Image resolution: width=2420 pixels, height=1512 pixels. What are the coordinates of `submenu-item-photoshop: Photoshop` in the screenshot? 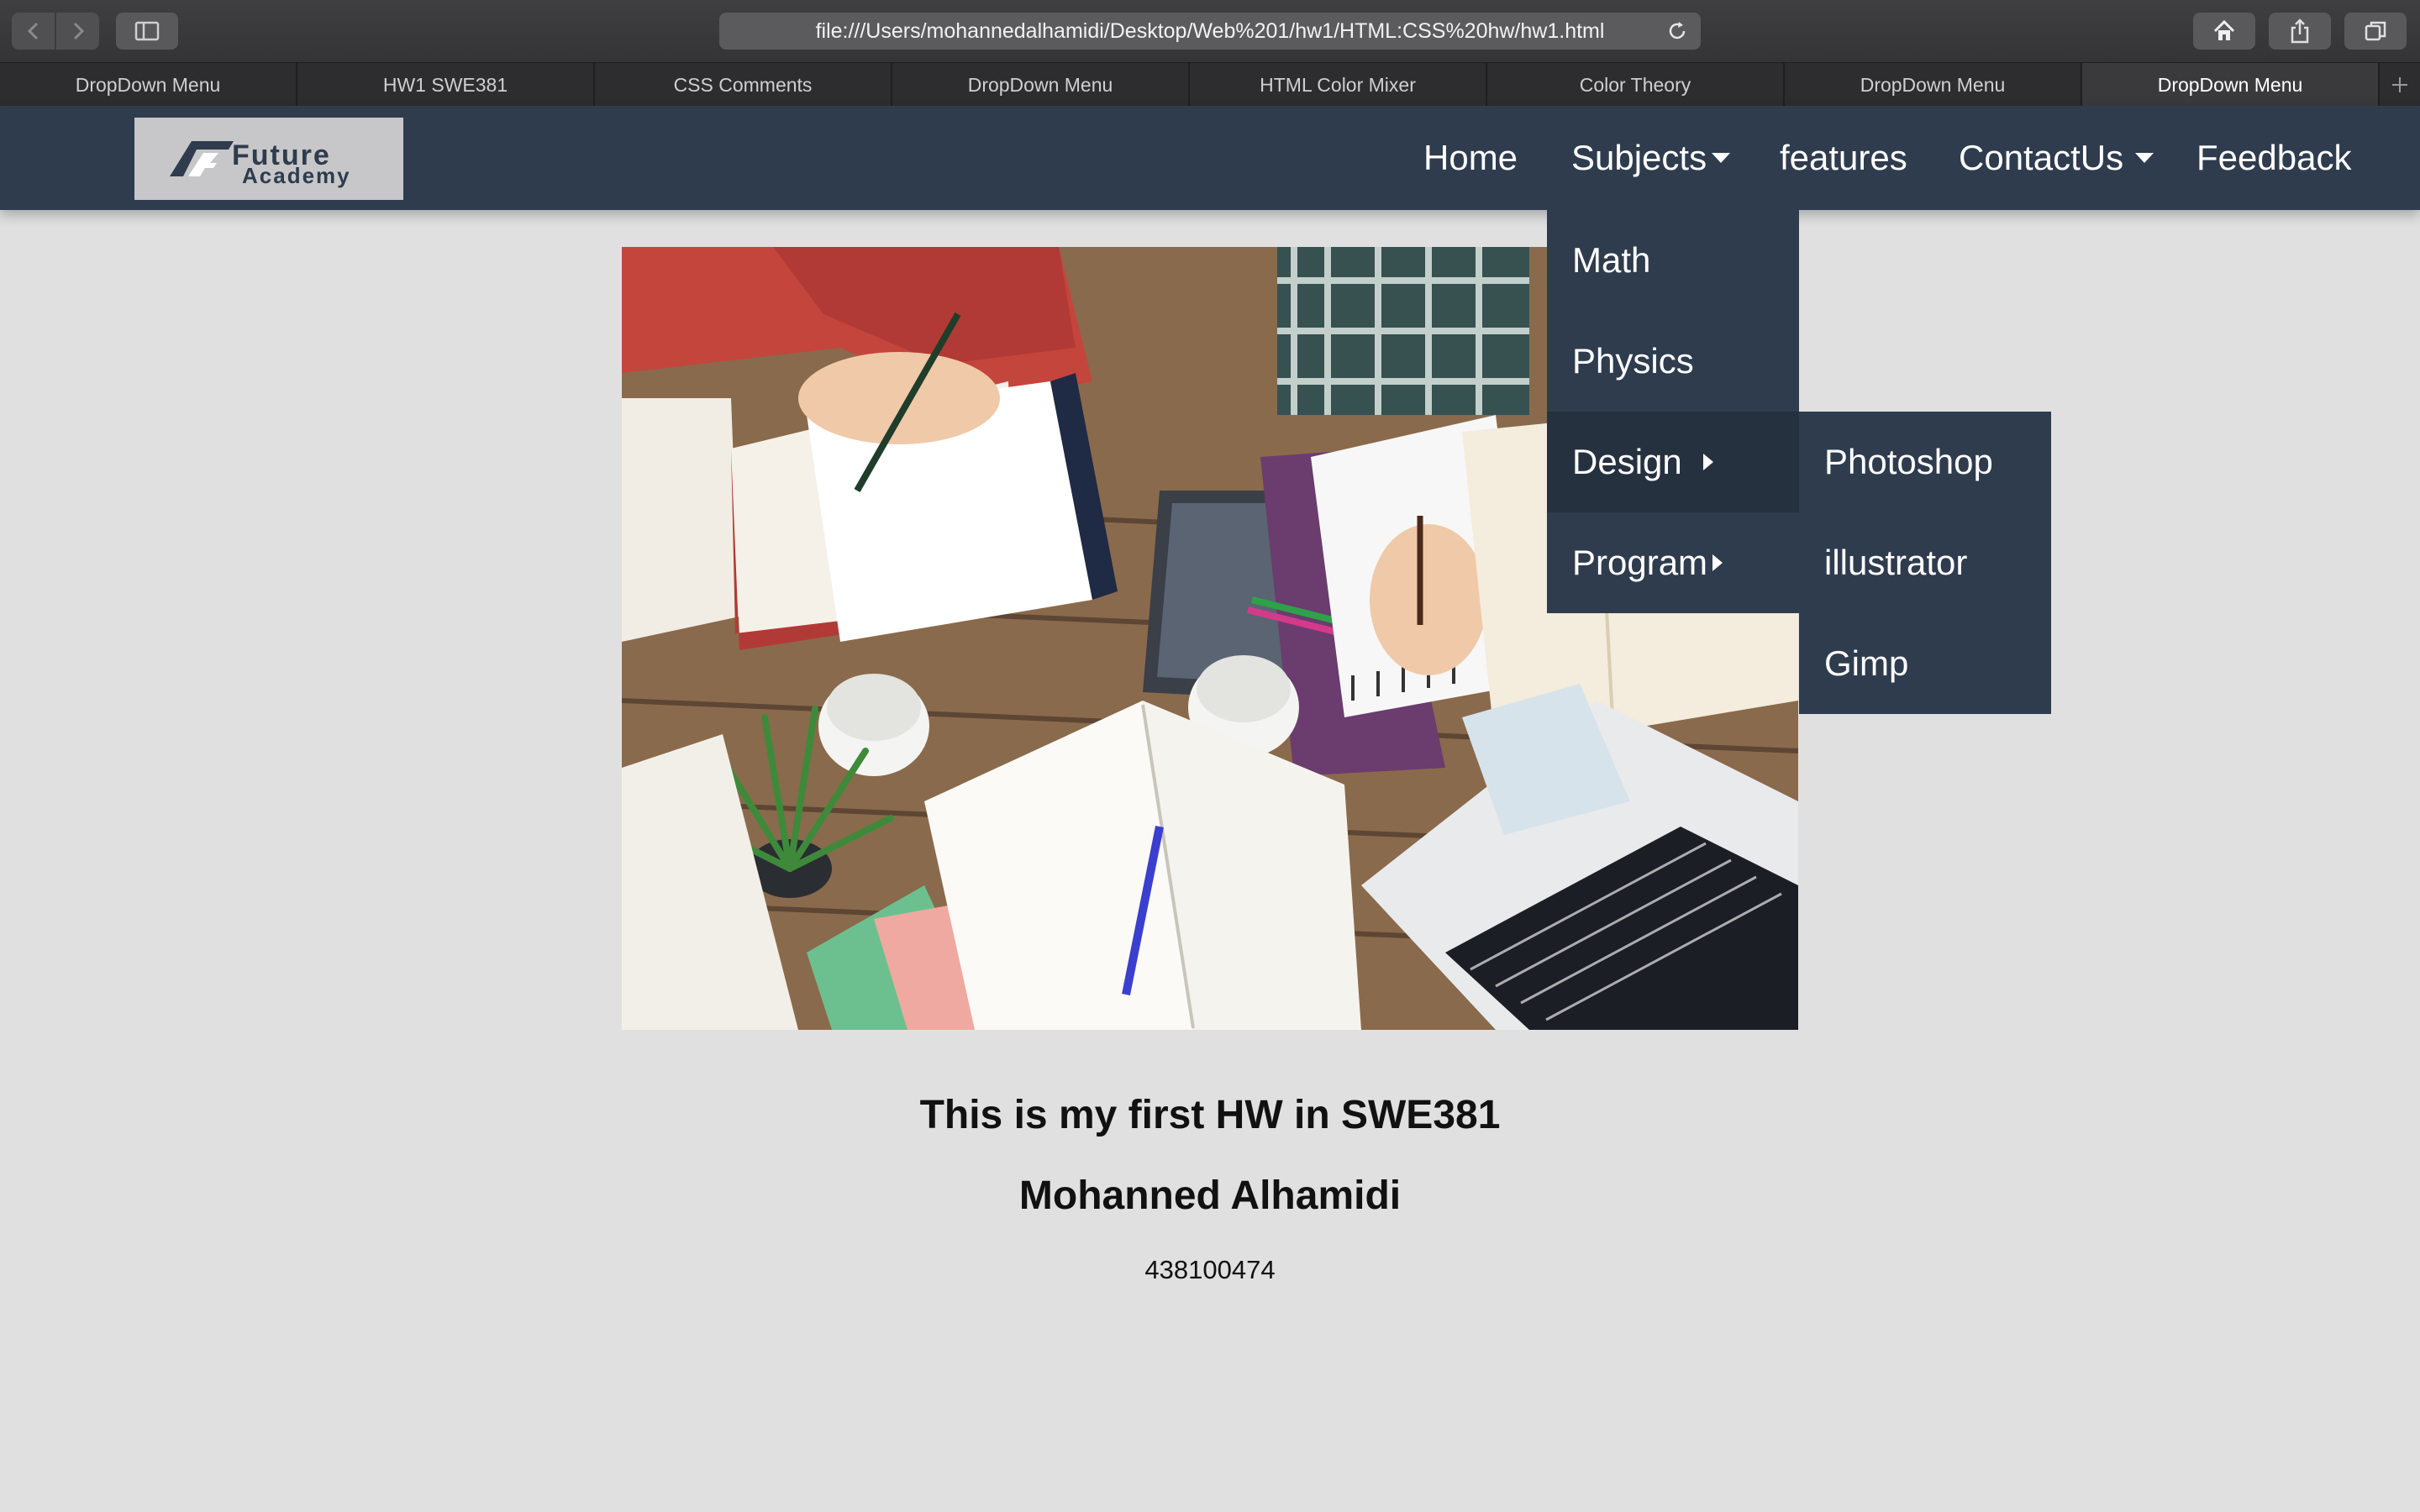 It's located at (1925, 462).